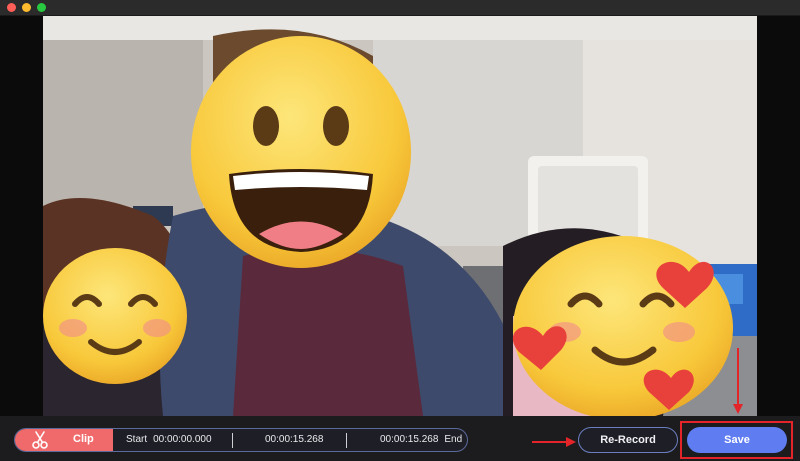 This screenshot has height=461, width=800. I want to click on minimize-window-button, so click(26, 7).